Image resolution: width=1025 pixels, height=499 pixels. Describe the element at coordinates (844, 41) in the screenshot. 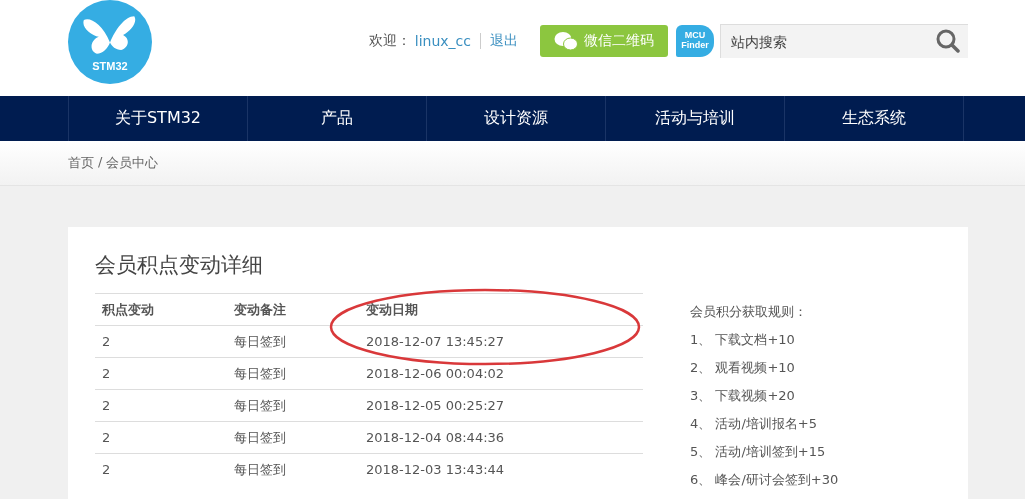

I see `search-field: 站内搜索` at that location.